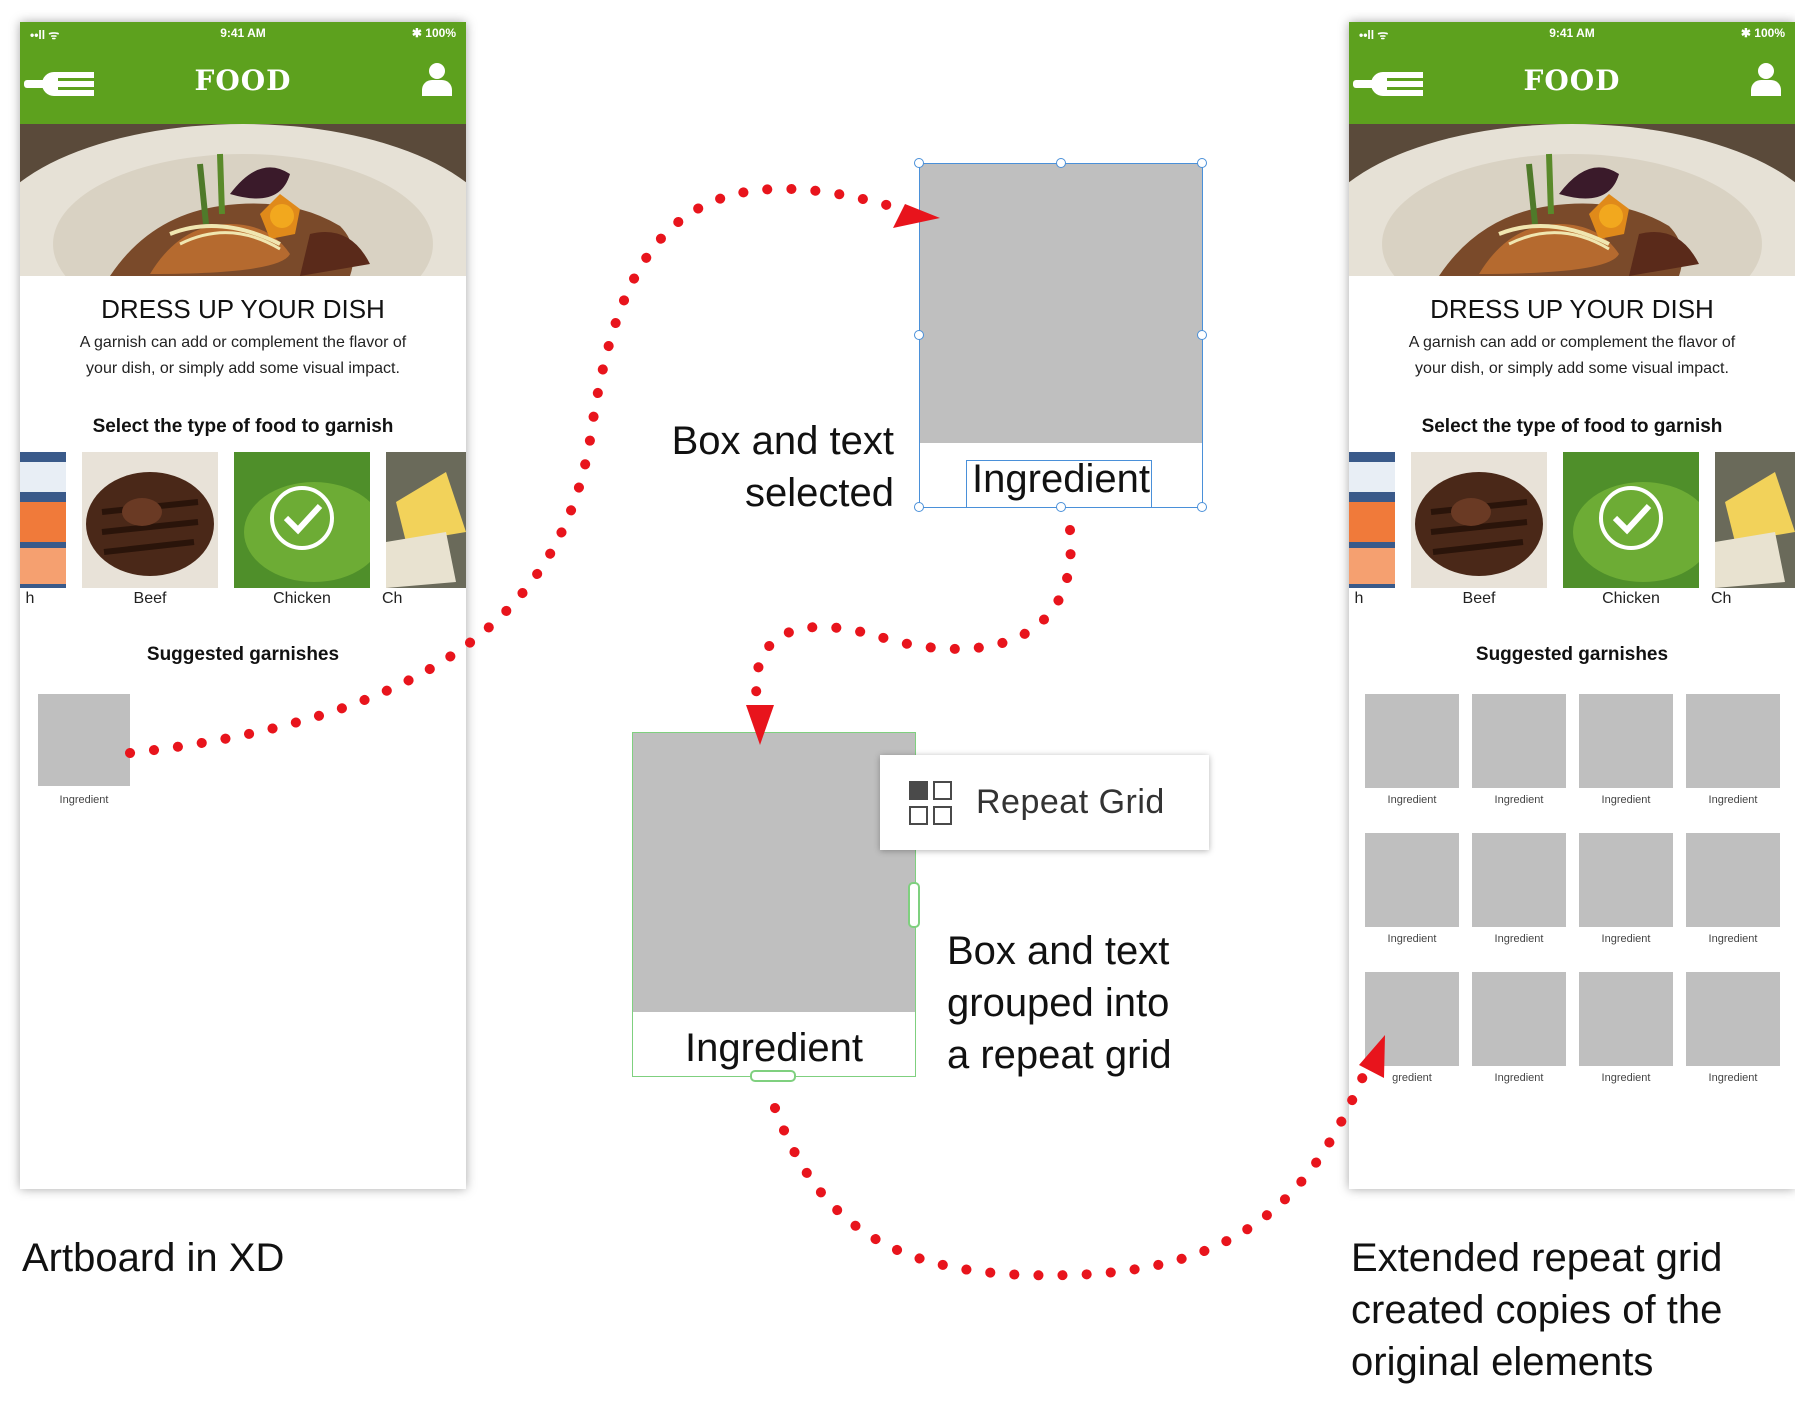  I want to click on selected-component: Ingredient, so click(1060, 335).